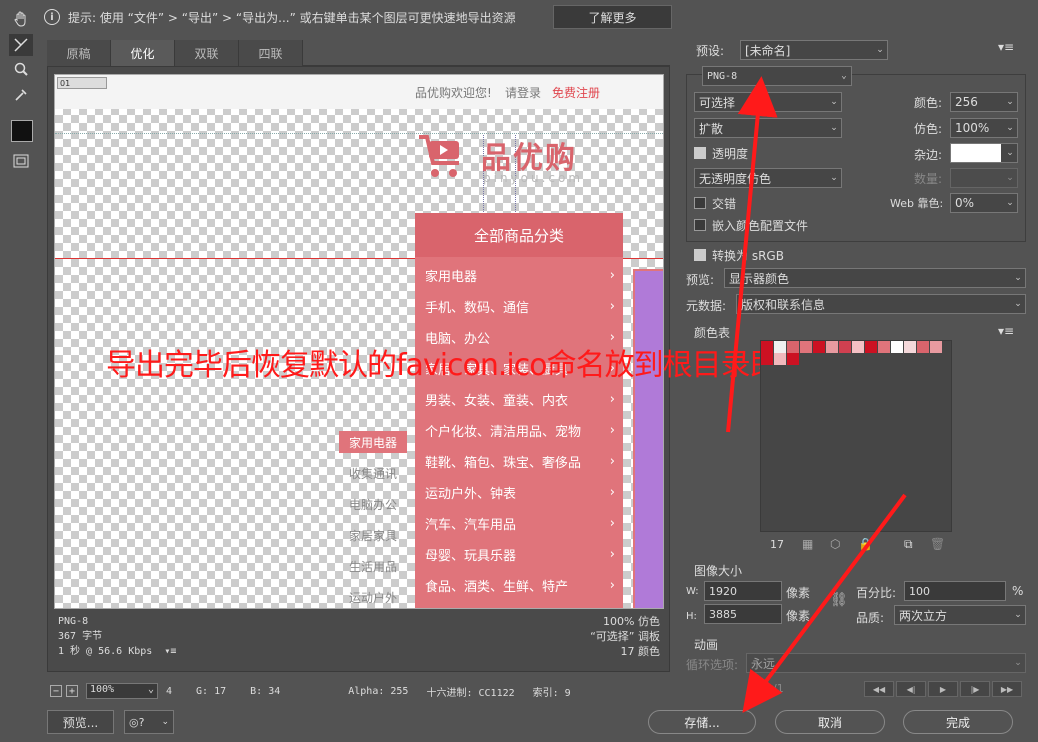 This screenshot has height=742, width=1038. Describe the element at coordinates (768, 128) in the screenshot. I see `dither-algo-select: 扩散 ⌄` at that location.